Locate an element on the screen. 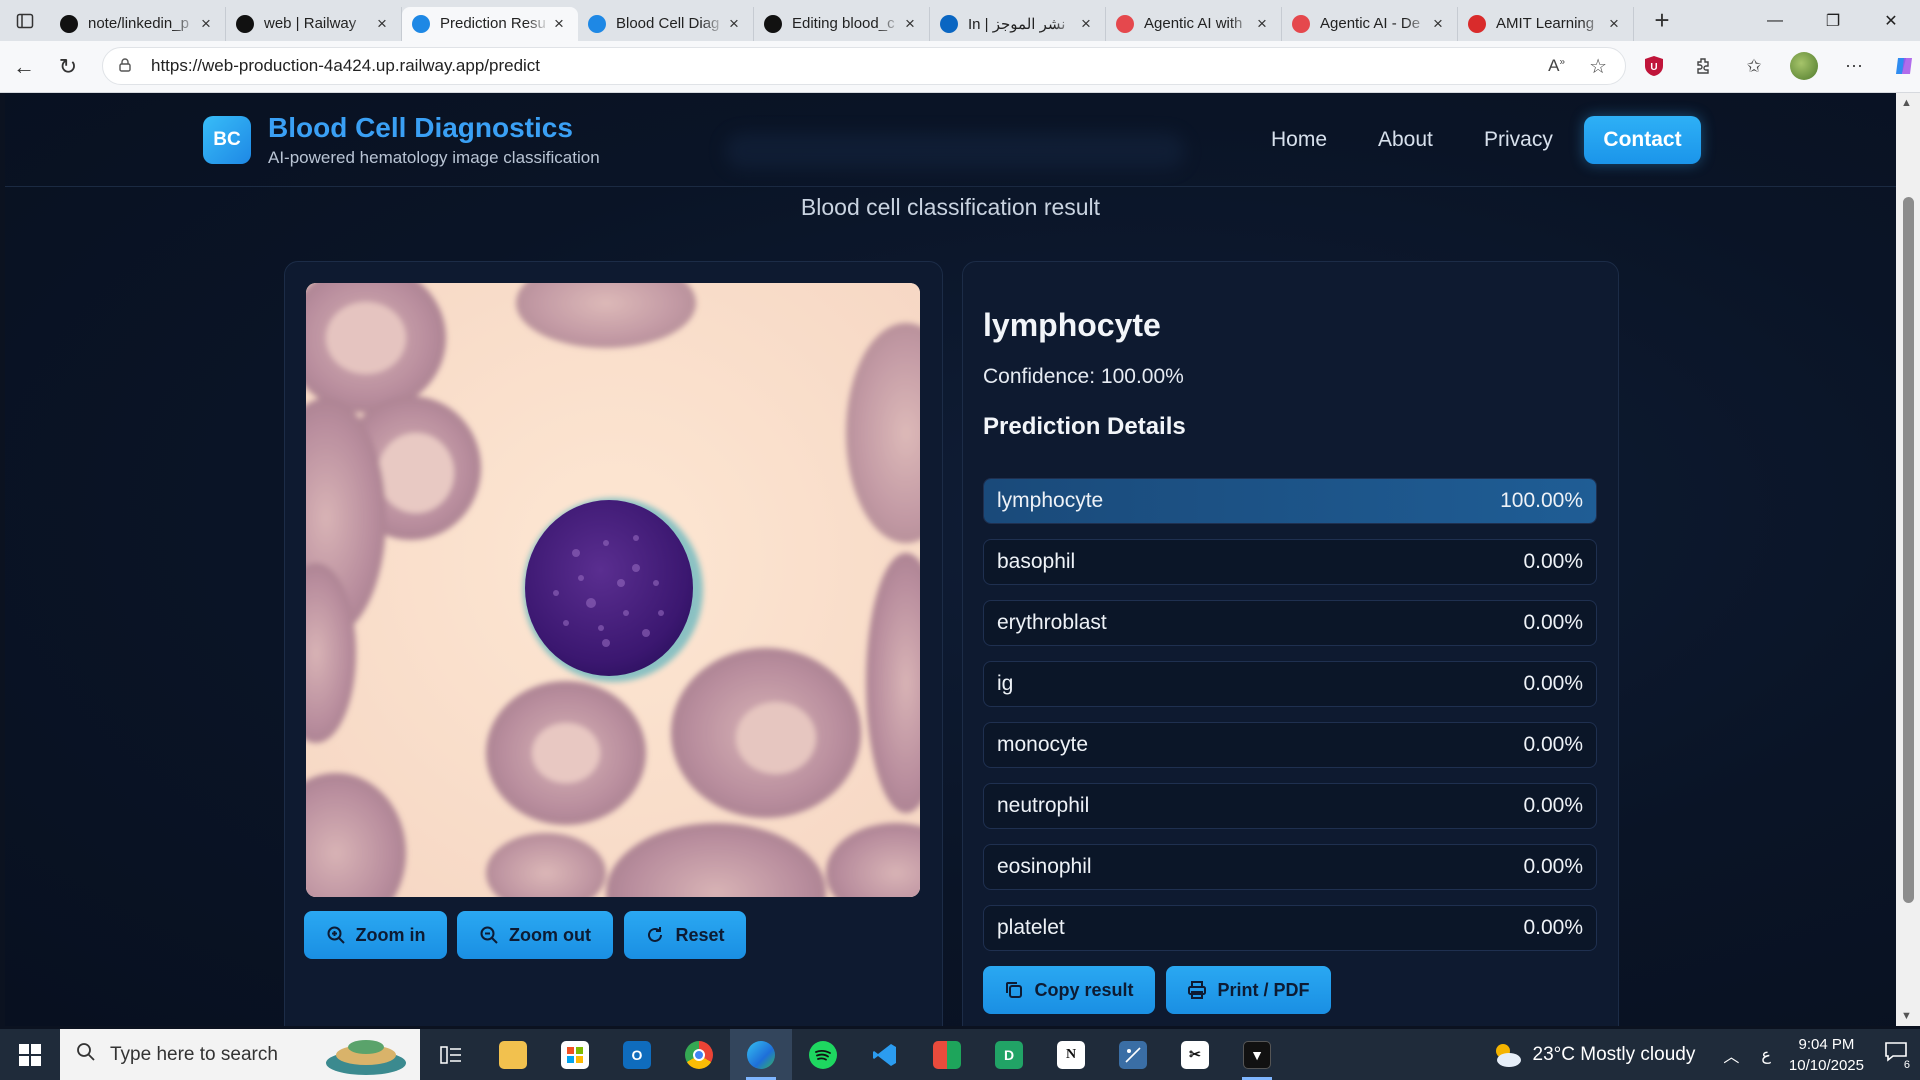 The image size is (1920, 1080). profile-avatar is located at coordinates (1804, 66).